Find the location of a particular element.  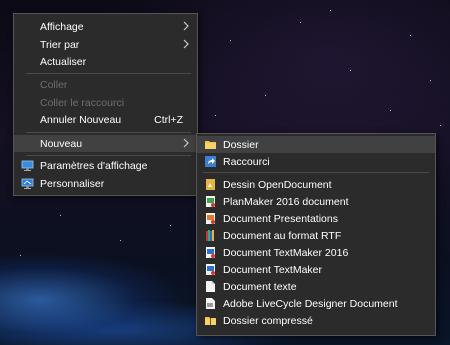

menu-item-label: Actualiser is located at coordinates (63, 61).